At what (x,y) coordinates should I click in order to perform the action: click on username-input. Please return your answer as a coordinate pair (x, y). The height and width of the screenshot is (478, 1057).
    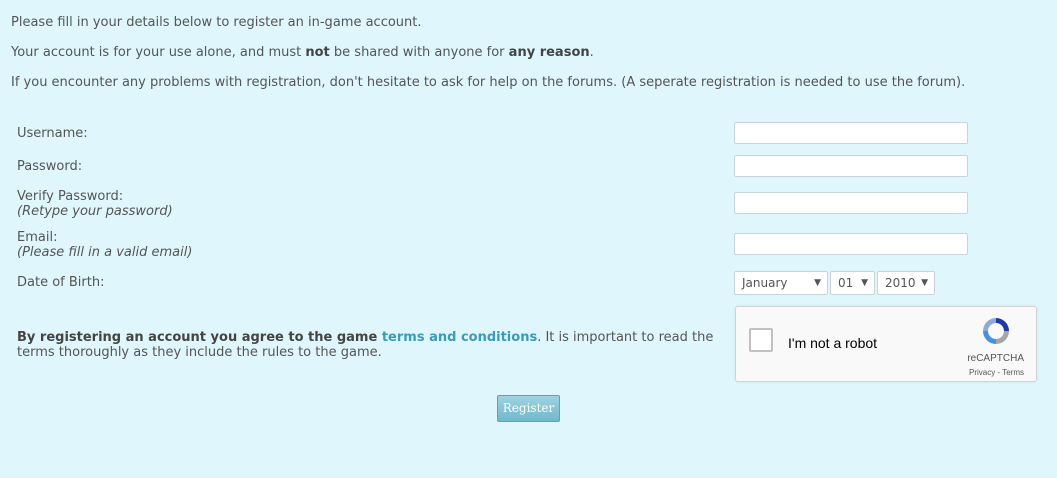
    Looking at the image, I should click on (851, 133).